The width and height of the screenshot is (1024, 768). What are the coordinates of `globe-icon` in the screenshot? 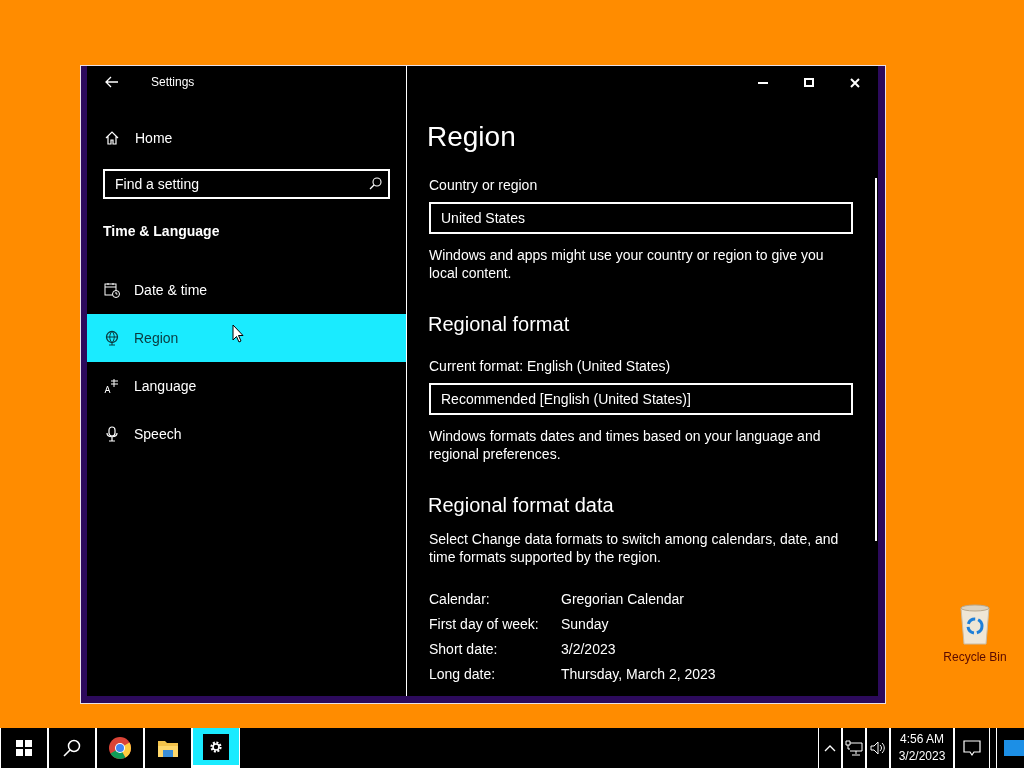 It's located at (112, 338).